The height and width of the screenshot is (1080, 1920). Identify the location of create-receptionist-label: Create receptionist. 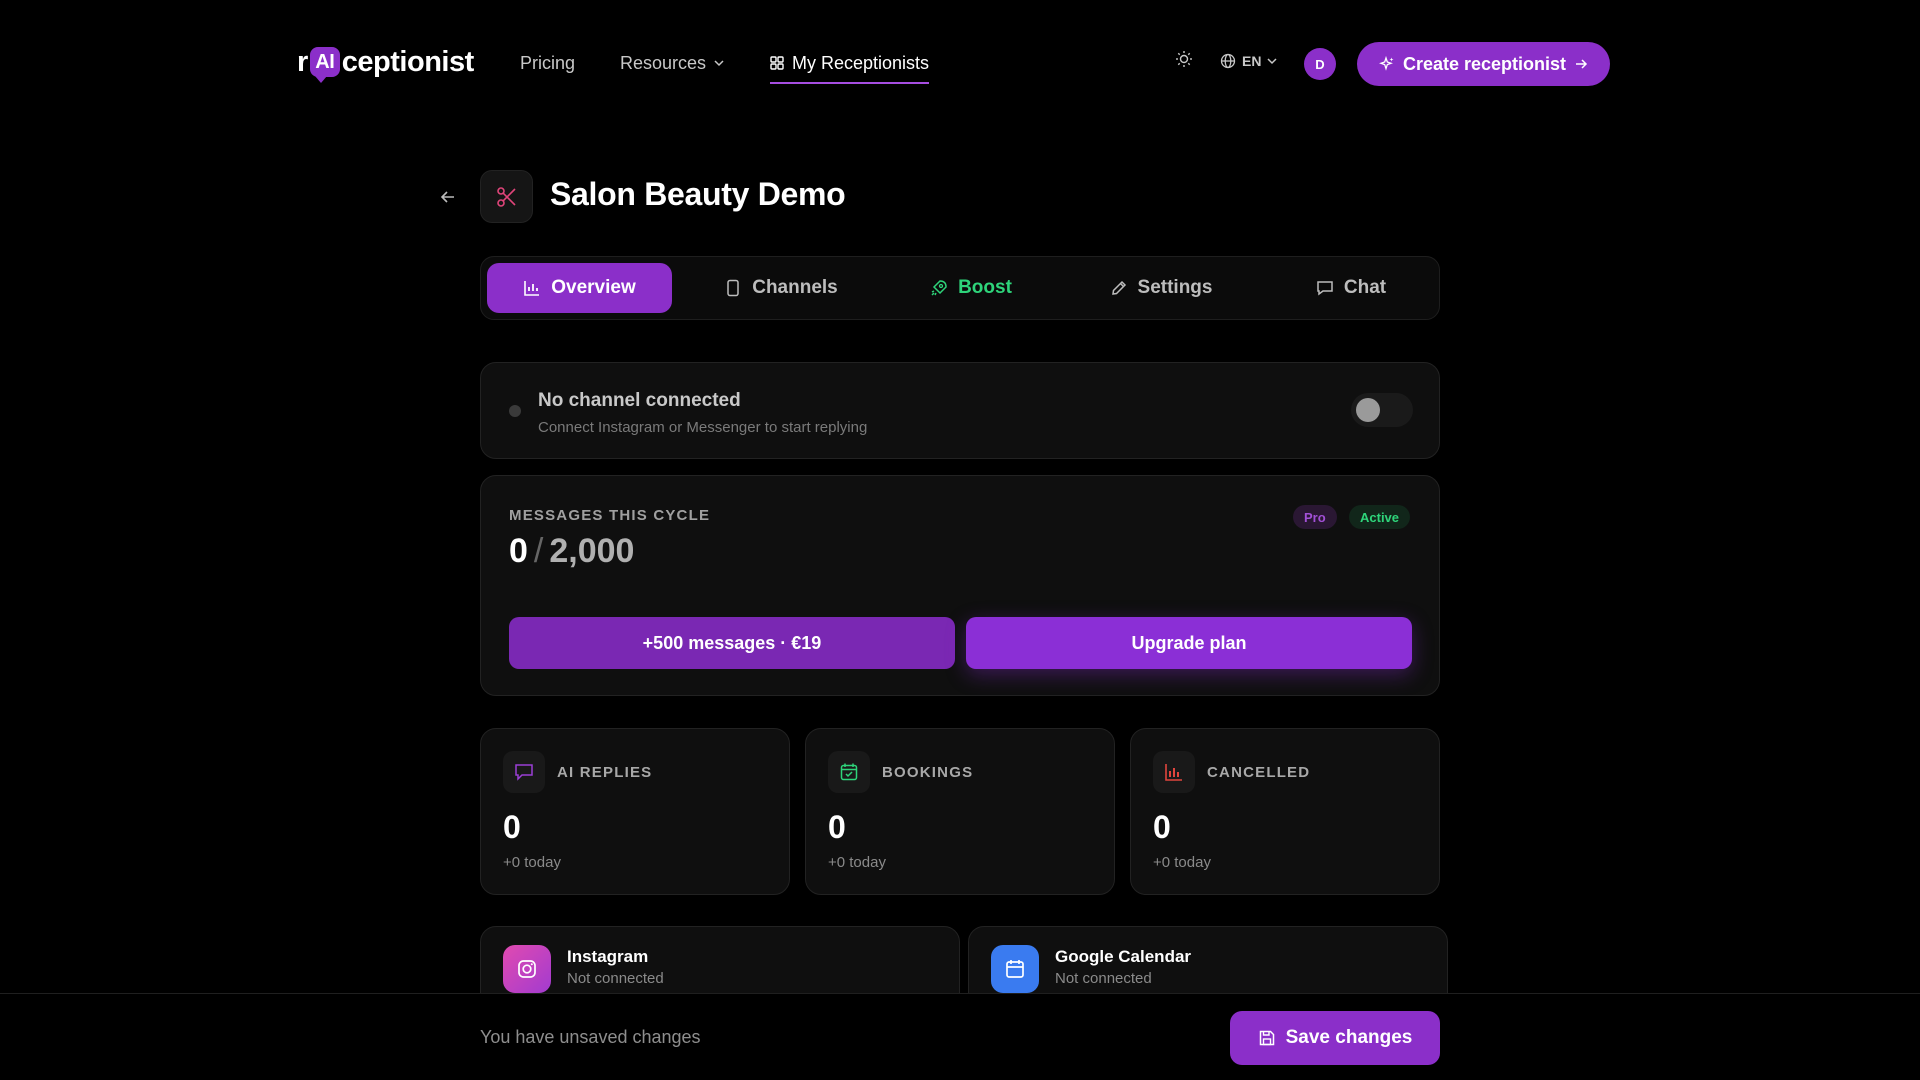
(1484, 63).